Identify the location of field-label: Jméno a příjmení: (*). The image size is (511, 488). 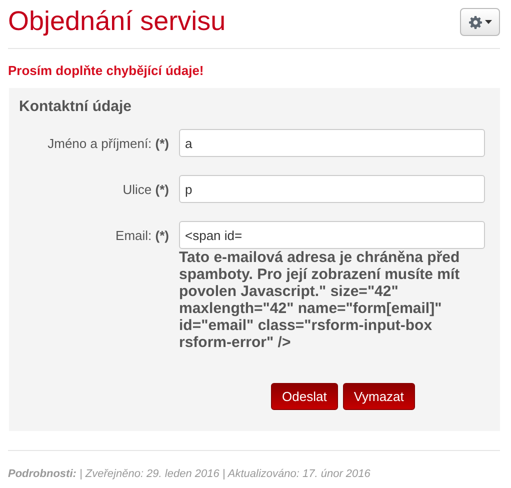
(108, 144).